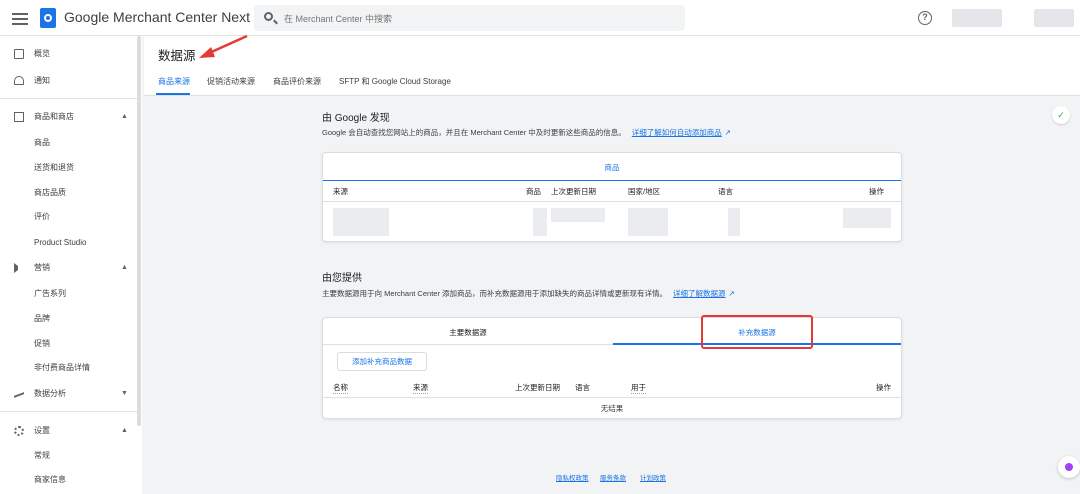 The width and height of the screenshot is (1080, 494). Describe the element at coordinates (157, 17) in the screenshot. I see `app-title: Google Merchant Center Next` at that location.